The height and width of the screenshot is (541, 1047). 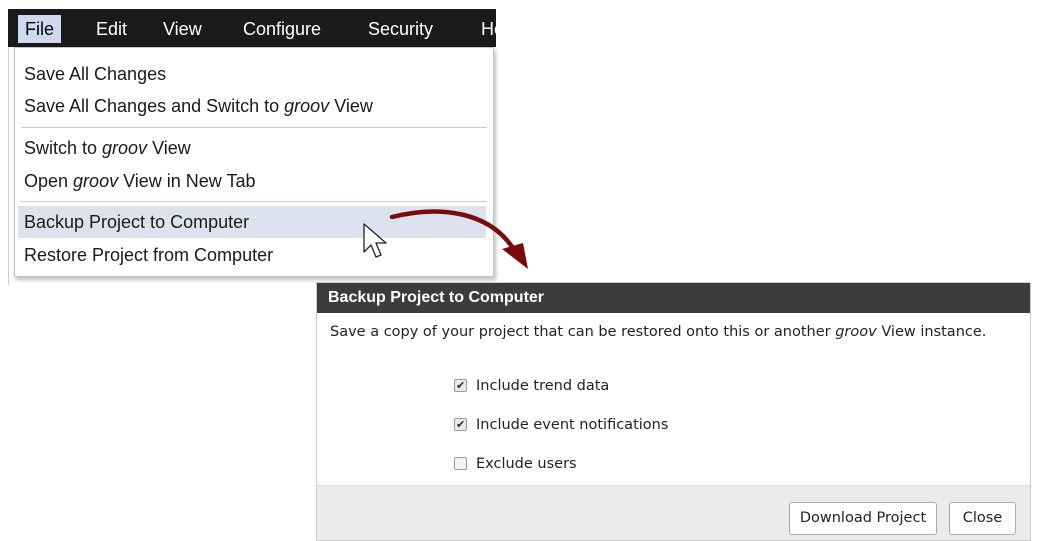 I want to click on option-exclude-users: Exclude users, so click(x=515, y=464).